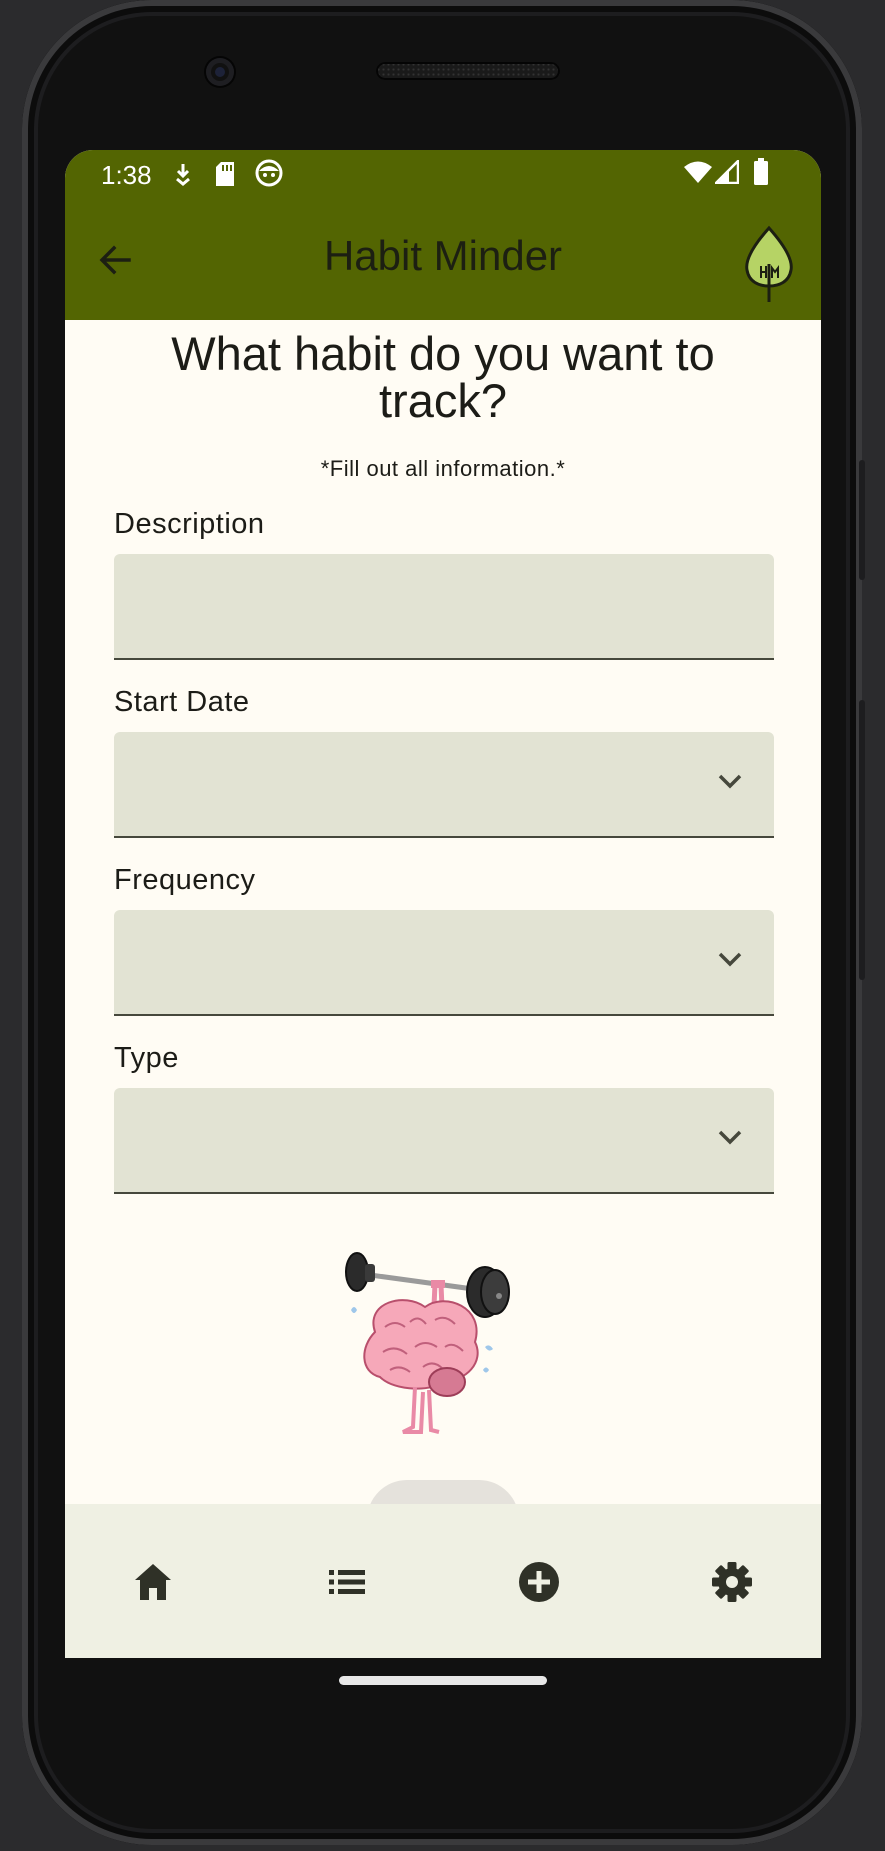 This screenshot has width=885, height=1851. Describe the element at coordinates (443, 174) in the screenshot. I see `status-bar: 1:38` at that location.